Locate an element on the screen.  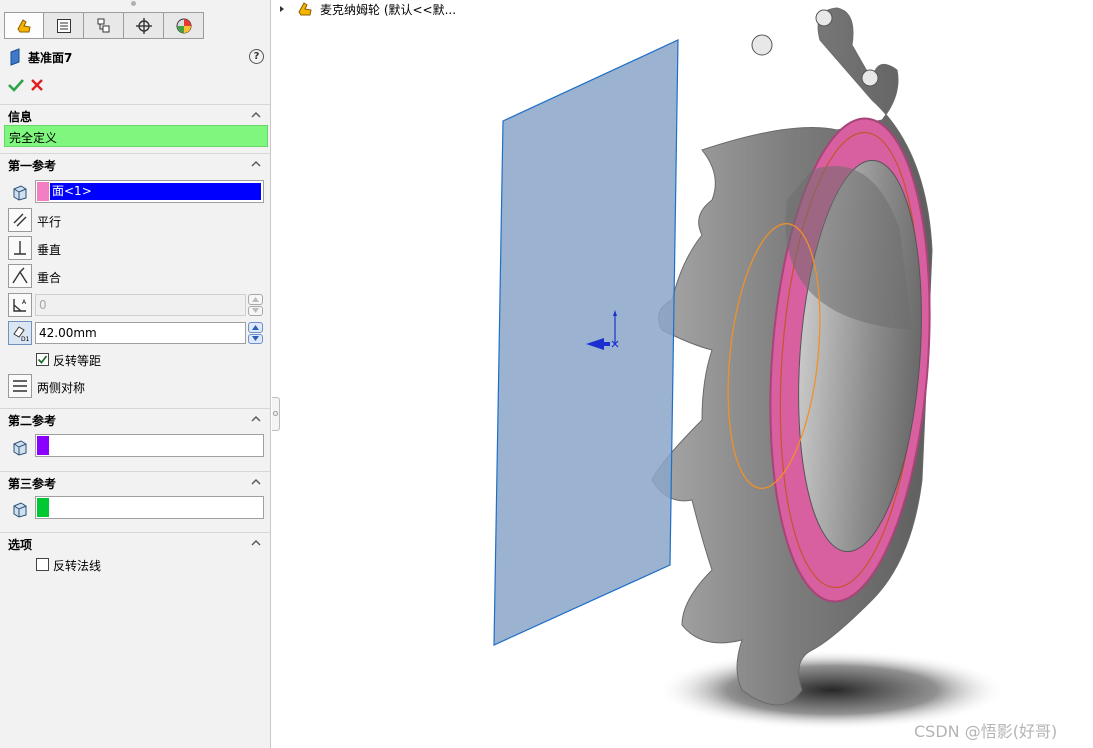
coincident-label: 重合 is located at coordinates (49, 278).